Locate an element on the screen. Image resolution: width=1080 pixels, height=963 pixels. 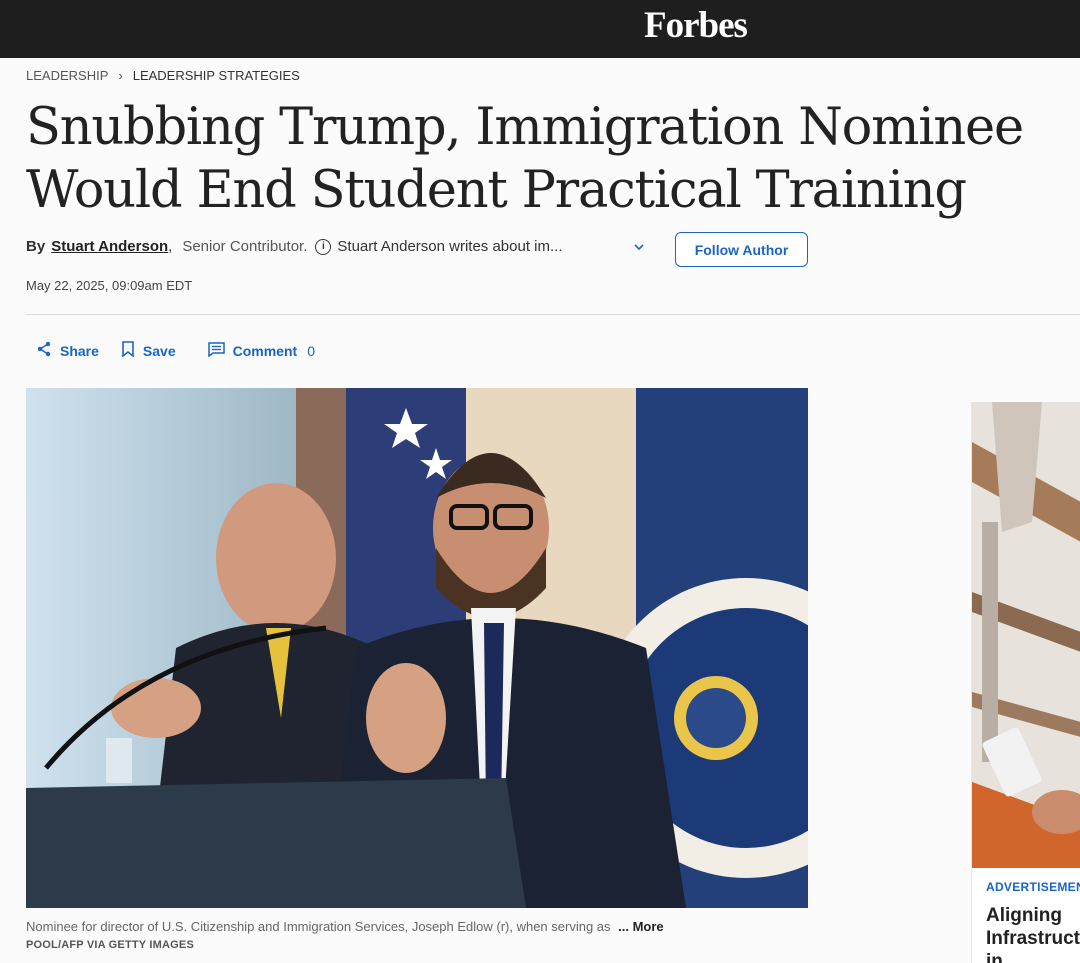
forbes-logo: Forbes is located at coordinates (696, 25).